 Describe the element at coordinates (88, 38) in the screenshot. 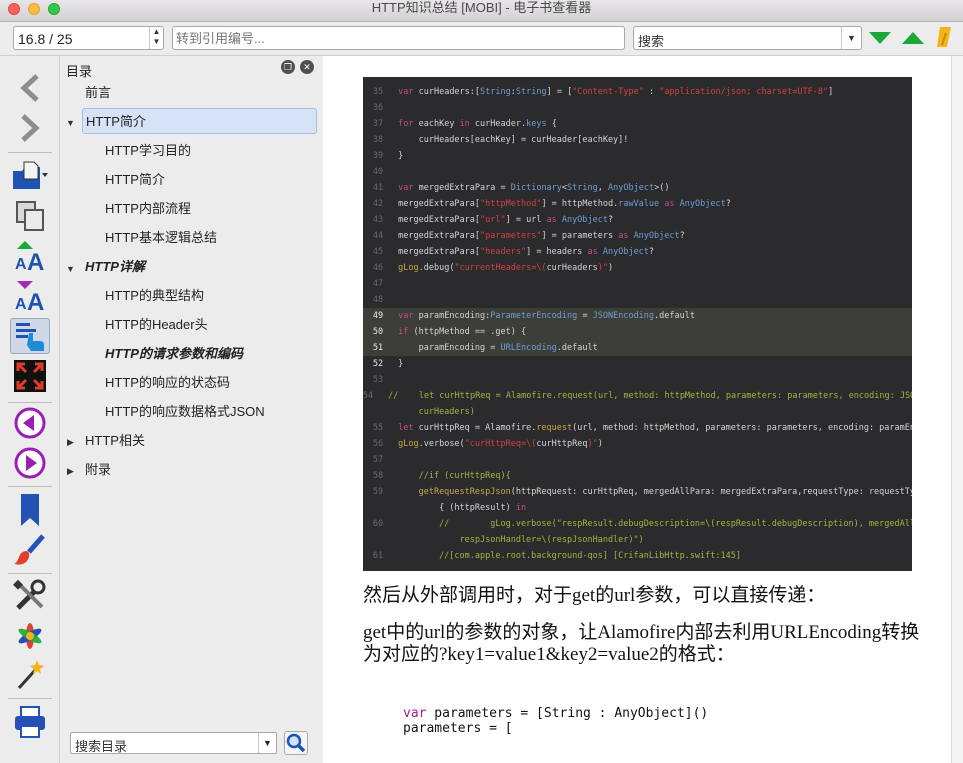

I see `page-position-spinbox: 16.8 / 25 ▲ ▼` at that location.